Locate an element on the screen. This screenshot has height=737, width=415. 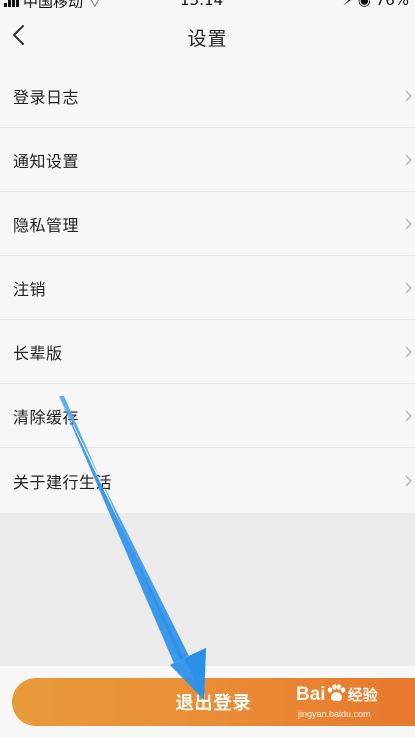
paw-icon is located at coordinates (336, 692).